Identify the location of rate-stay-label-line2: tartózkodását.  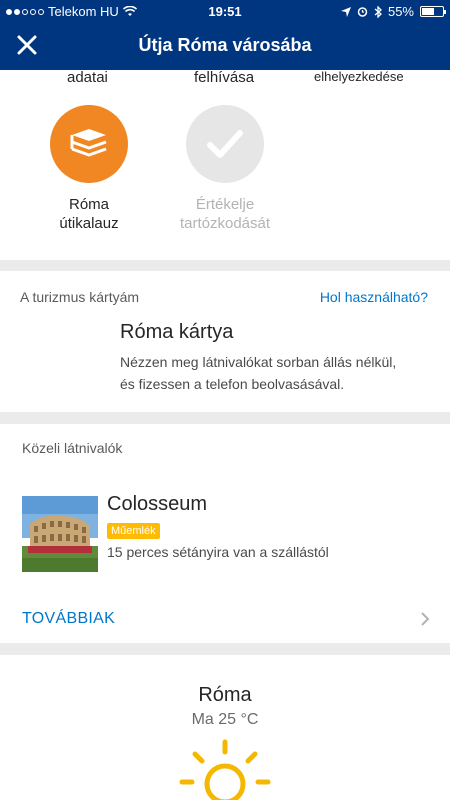
(225, 223).